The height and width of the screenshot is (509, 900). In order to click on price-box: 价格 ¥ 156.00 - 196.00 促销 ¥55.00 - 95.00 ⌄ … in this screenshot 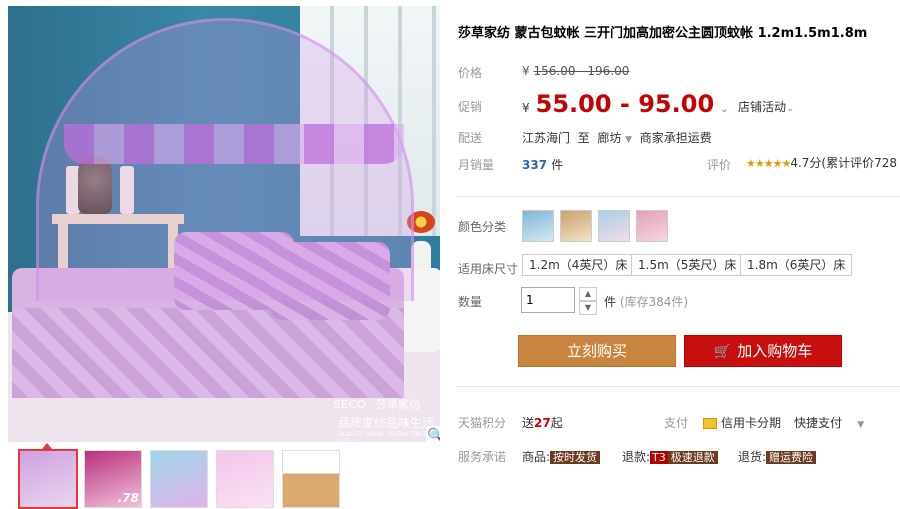, I will do `click(678, 120)`.